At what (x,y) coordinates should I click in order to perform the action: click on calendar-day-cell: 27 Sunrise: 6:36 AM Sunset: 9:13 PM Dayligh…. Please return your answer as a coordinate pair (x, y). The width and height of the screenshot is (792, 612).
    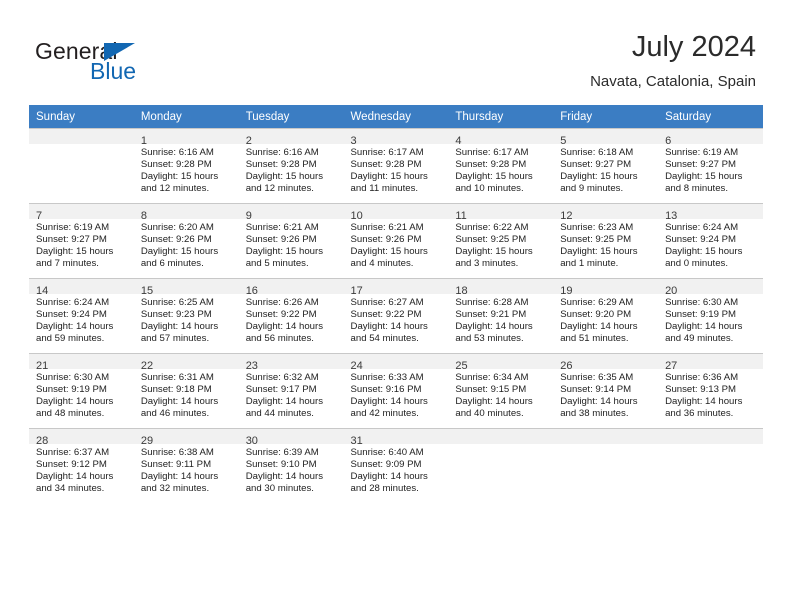
    Looking at the image, I should click on (710, 390).